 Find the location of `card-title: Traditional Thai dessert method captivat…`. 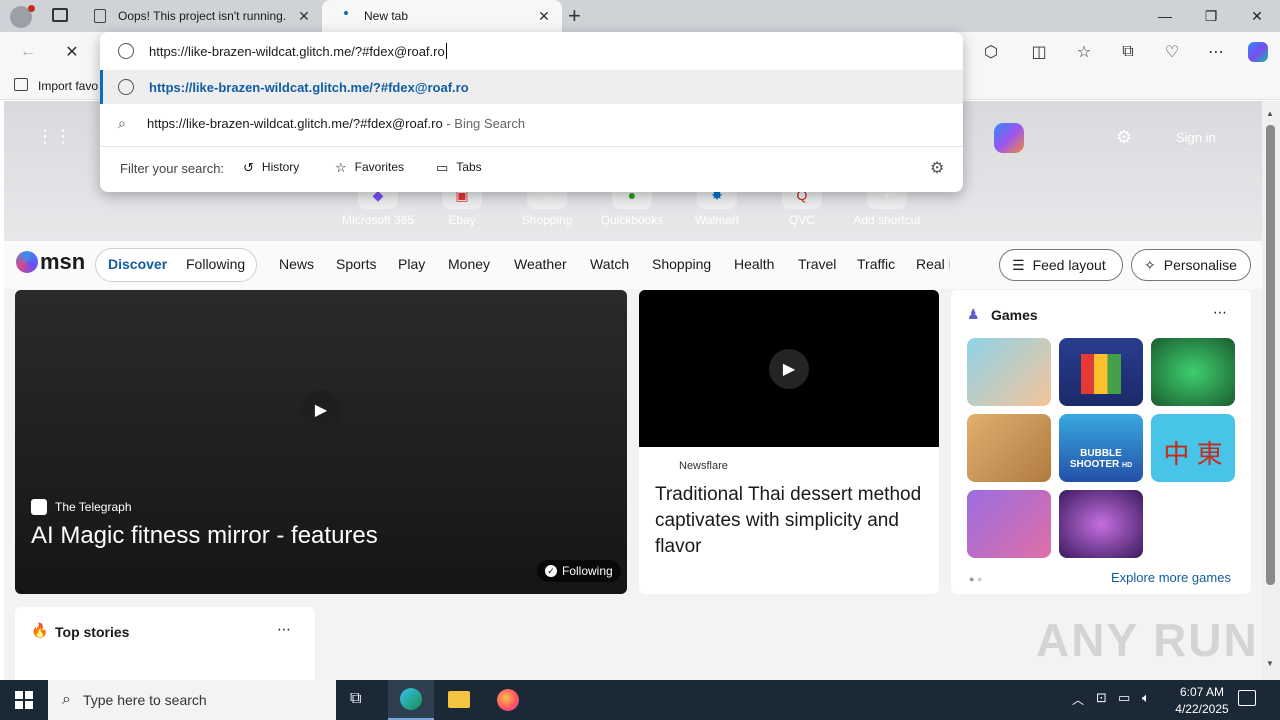

card-title: Traditional Thai dessert method captivat… is located at coordinates (790, 521).